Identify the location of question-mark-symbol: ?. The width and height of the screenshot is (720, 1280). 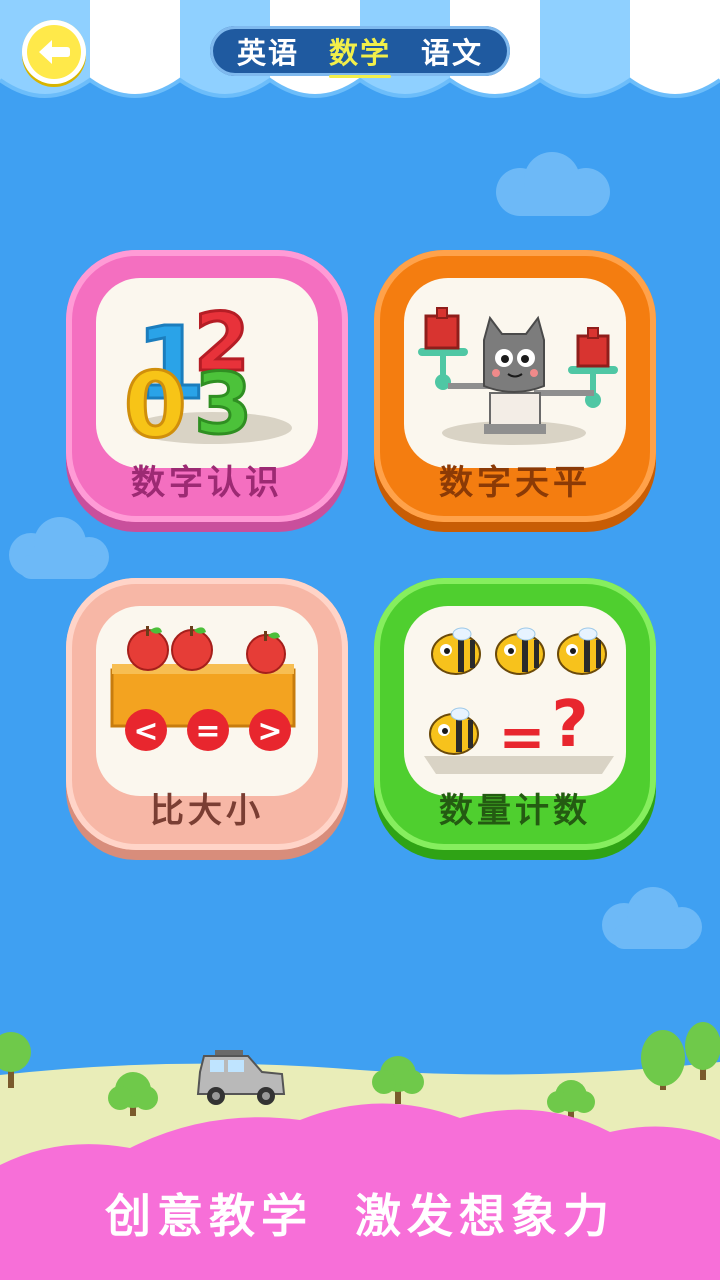
(569, 725).